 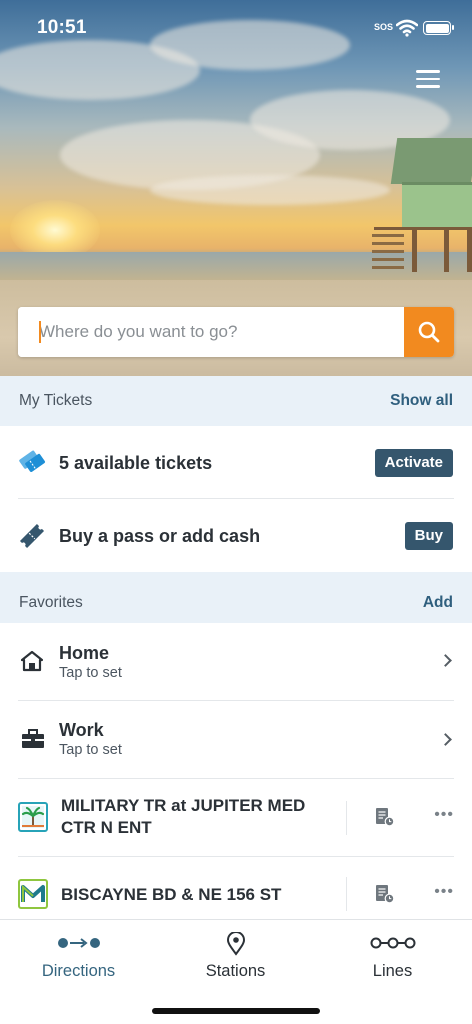 I want to click on status-sos: SOS, so click(x=384, y=27).